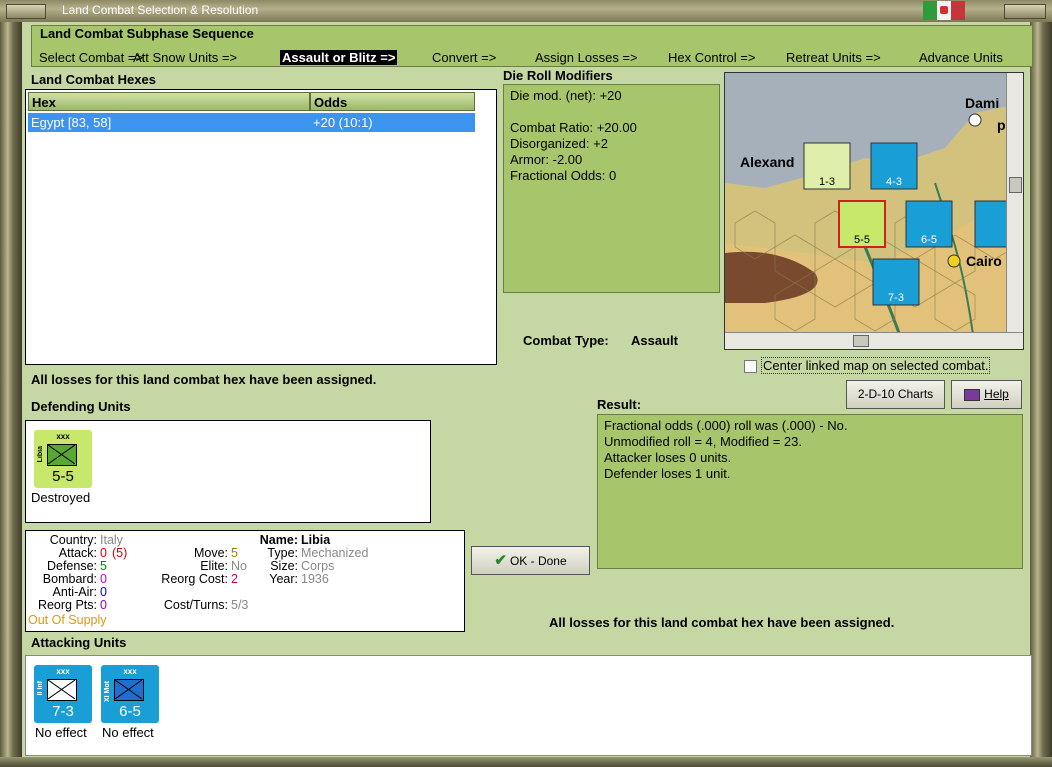 This screenshot has height=767, width=1052. I want to click on result-line: Attacker loses 0 units., so click(668, 457).